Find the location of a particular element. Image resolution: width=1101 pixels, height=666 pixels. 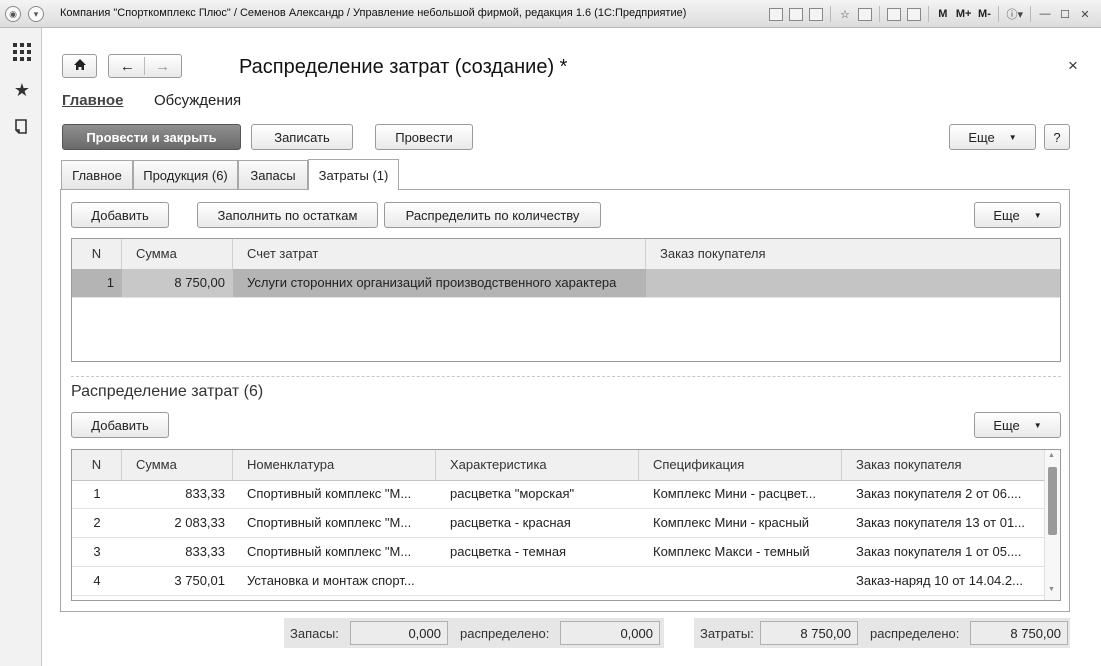

close-window-icon: ✕ is located at coordinates (1085, 14).